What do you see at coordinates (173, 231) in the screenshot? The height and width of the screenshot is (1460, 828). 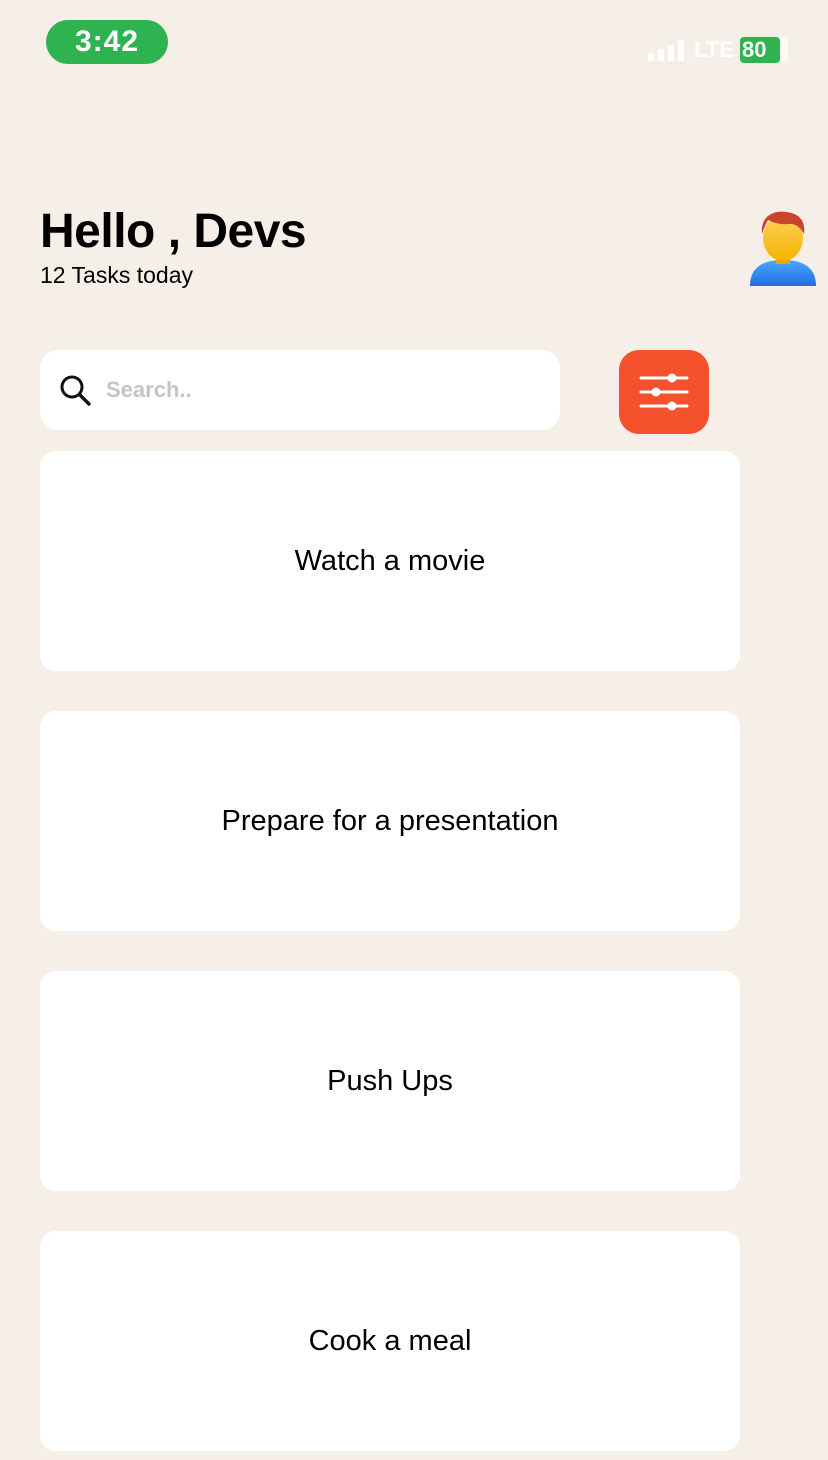 I see `page-title: Hello , Devs` at bounding box center [173, 231].